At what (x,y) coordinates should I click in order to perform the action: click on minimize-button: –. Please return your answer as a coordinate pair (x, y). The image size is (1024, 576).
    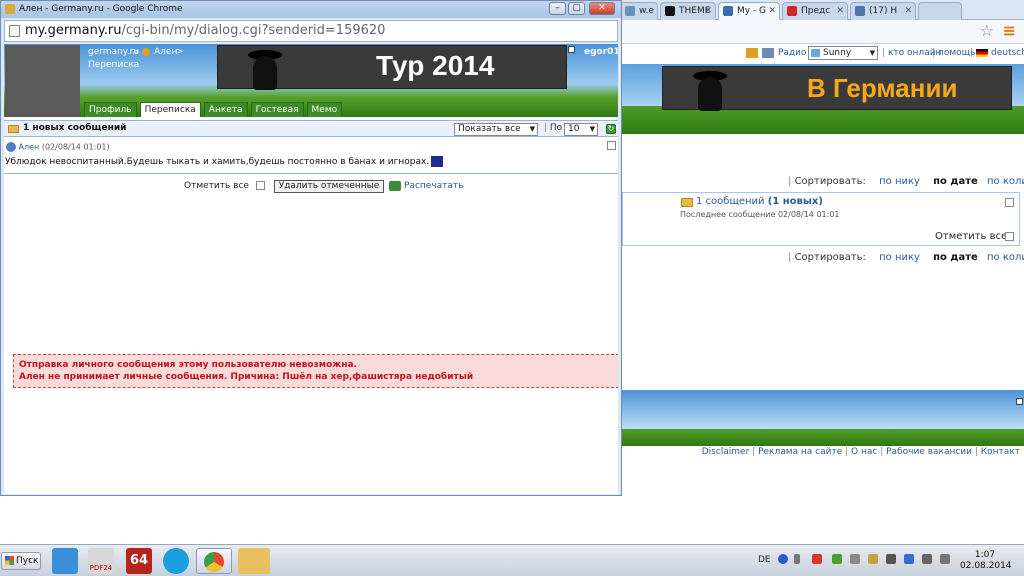
    Looking at the image, I should click on (557, 8).